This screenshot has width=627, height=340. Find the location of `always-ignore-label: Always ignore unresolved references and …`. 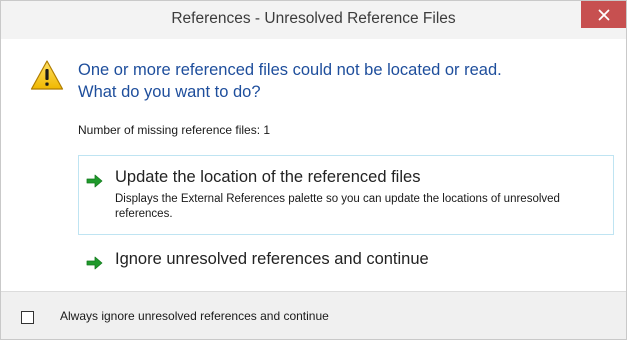

always-ignore-label: Always ignore unresolved references and … is located at coordinates (194, 316).